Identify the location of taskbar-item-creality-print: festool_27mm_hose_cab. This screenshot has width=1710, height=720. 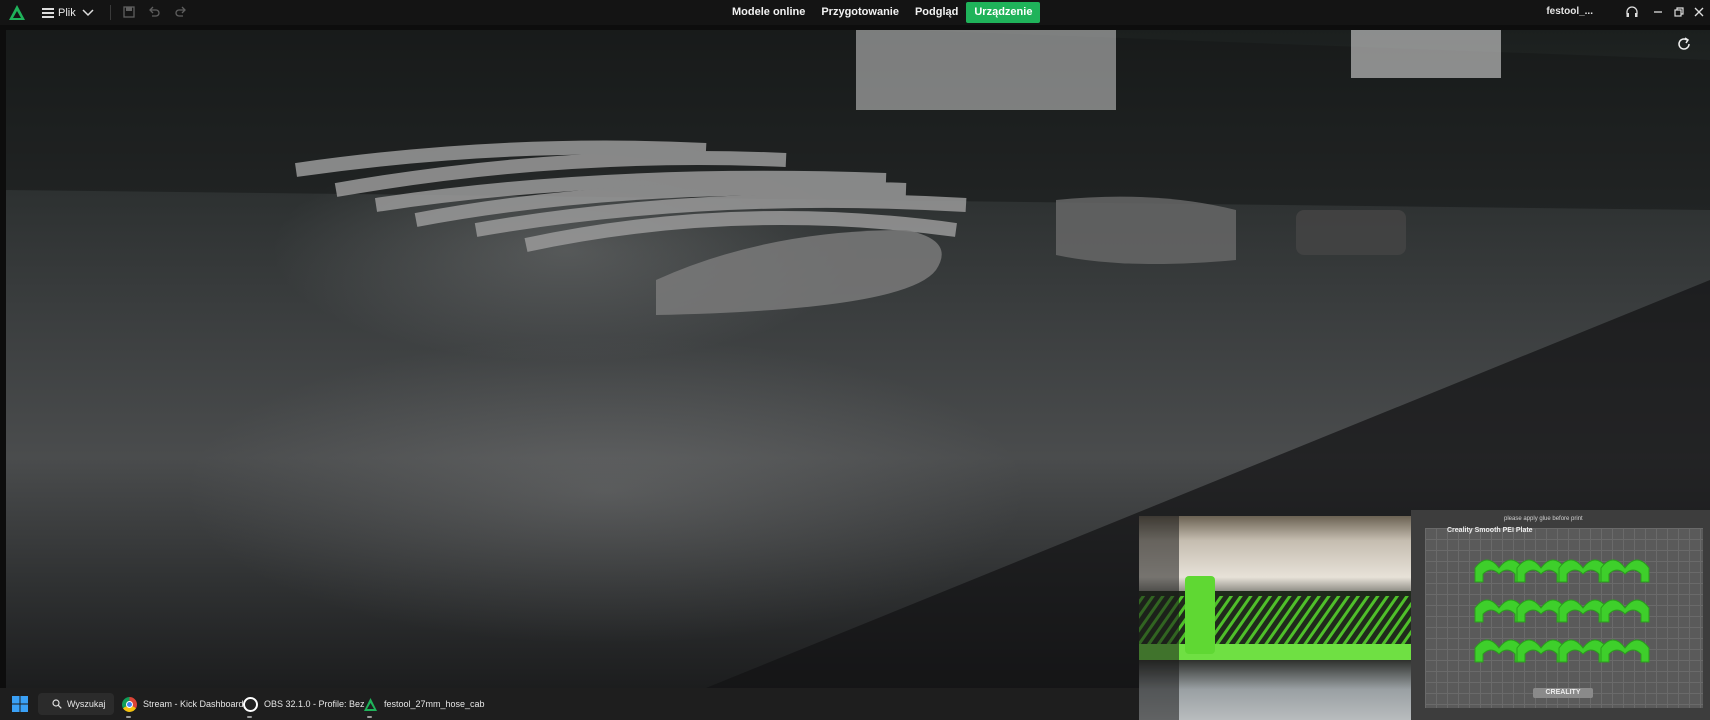
(424, 706).